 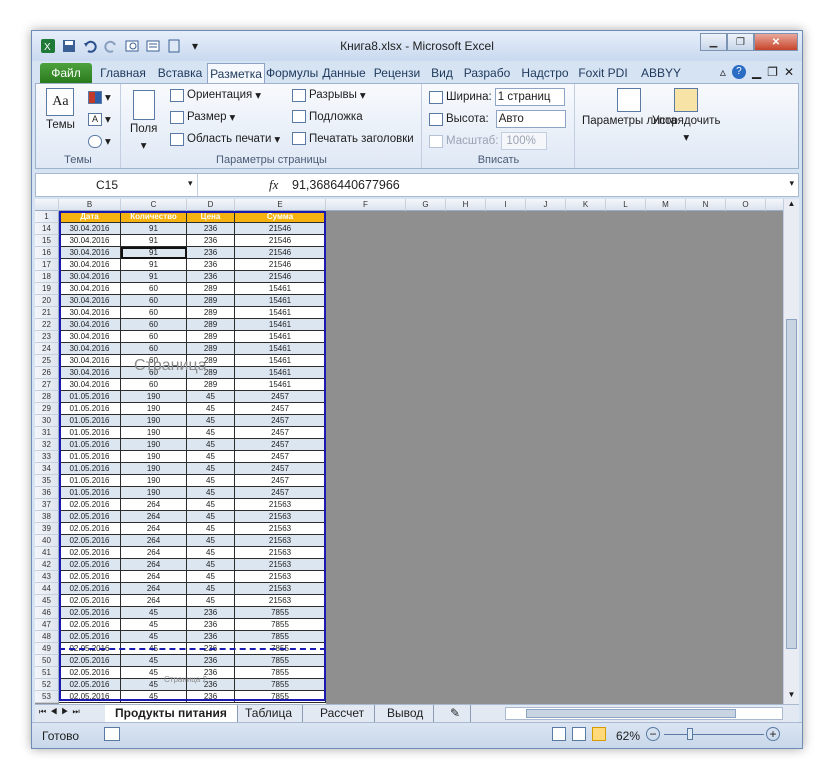 What do you see at coordinates (61, 712) in the screenshot?
I see `sheet-nav-icons: ⏮◀▶⏭` at bounding box center [61, 712].